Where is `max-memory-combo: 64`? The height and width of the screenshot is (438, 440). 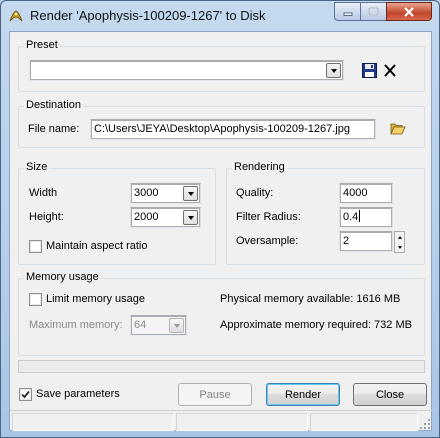 max-memory-combo: 64 is located at coordinates (158, 325).